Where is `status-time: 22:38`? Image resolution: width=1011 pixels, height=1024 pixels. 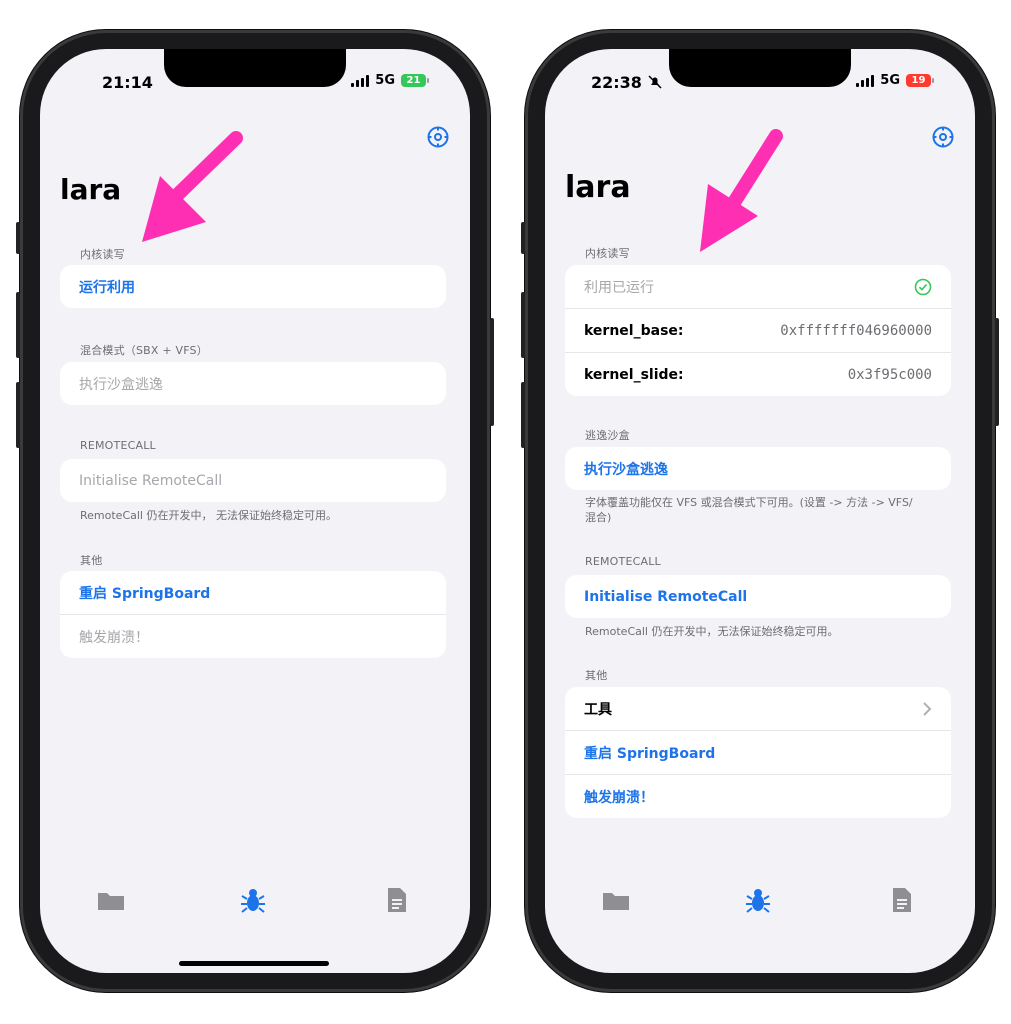
status-time: 22:38 is located at coordinates (626, 82).